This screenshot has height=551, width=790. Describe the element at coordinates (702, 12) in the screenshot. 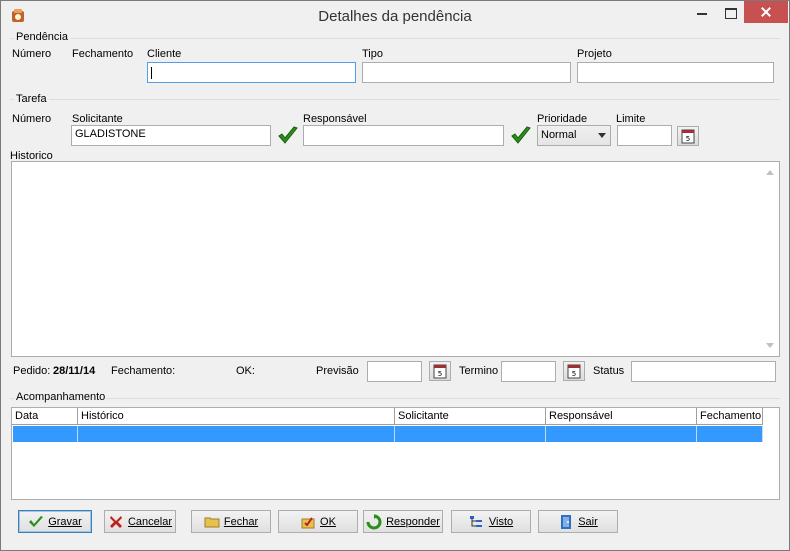

I see `minimize-button` at that location.